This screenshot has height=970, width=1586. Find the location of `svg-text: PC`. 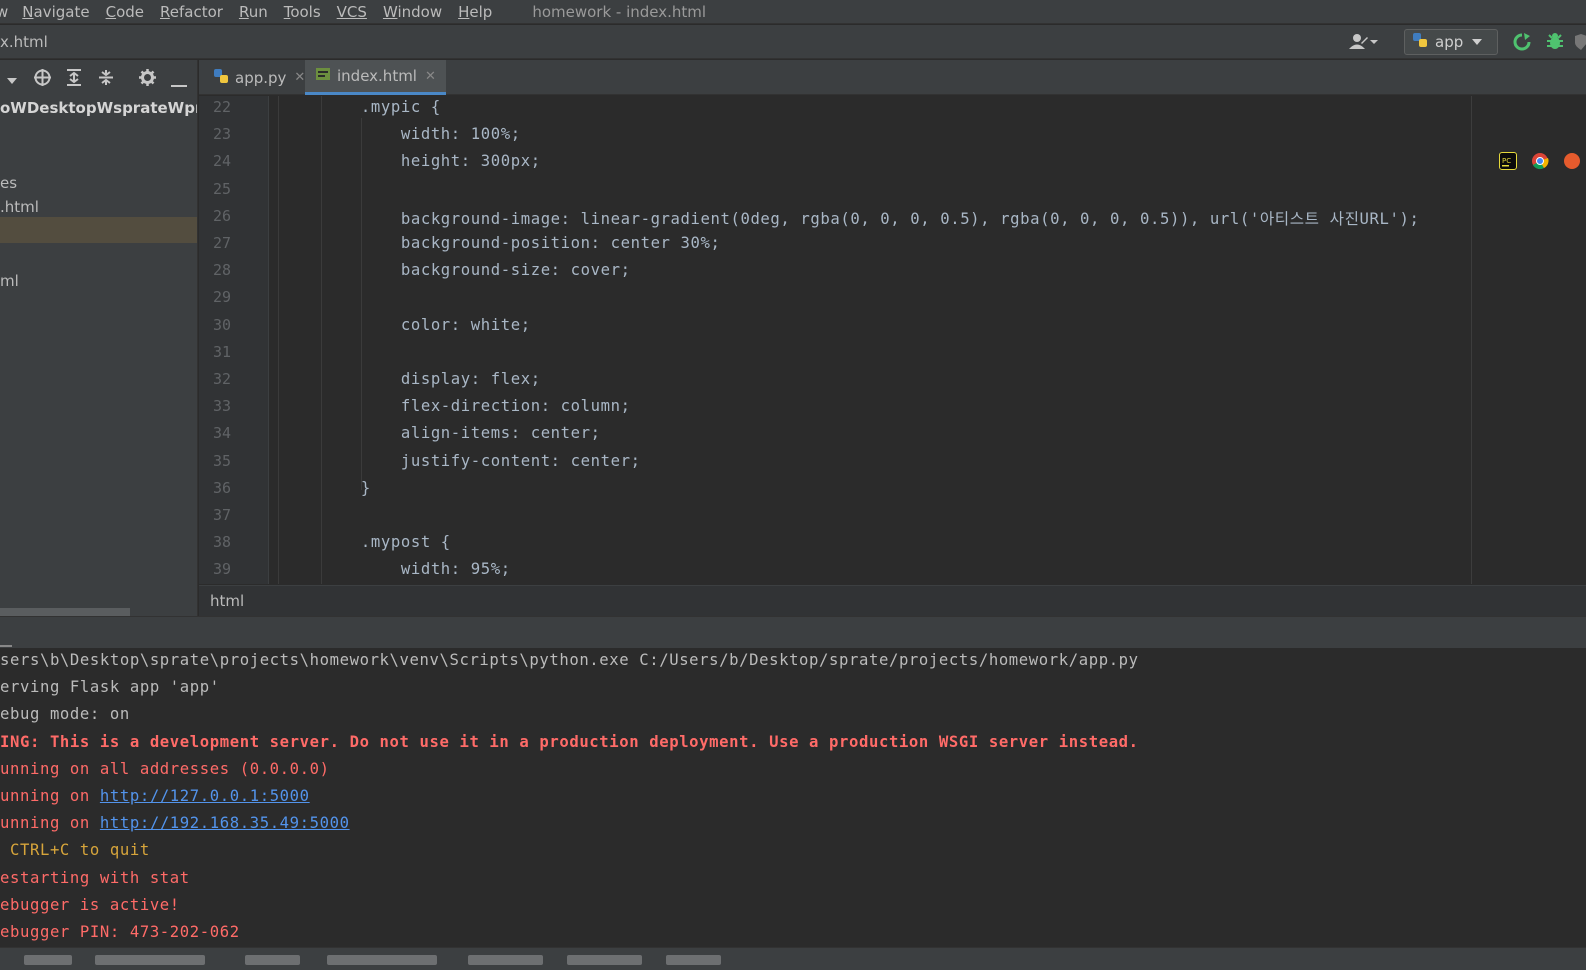

svg-text: PC is located at coordinates (1506, 161).